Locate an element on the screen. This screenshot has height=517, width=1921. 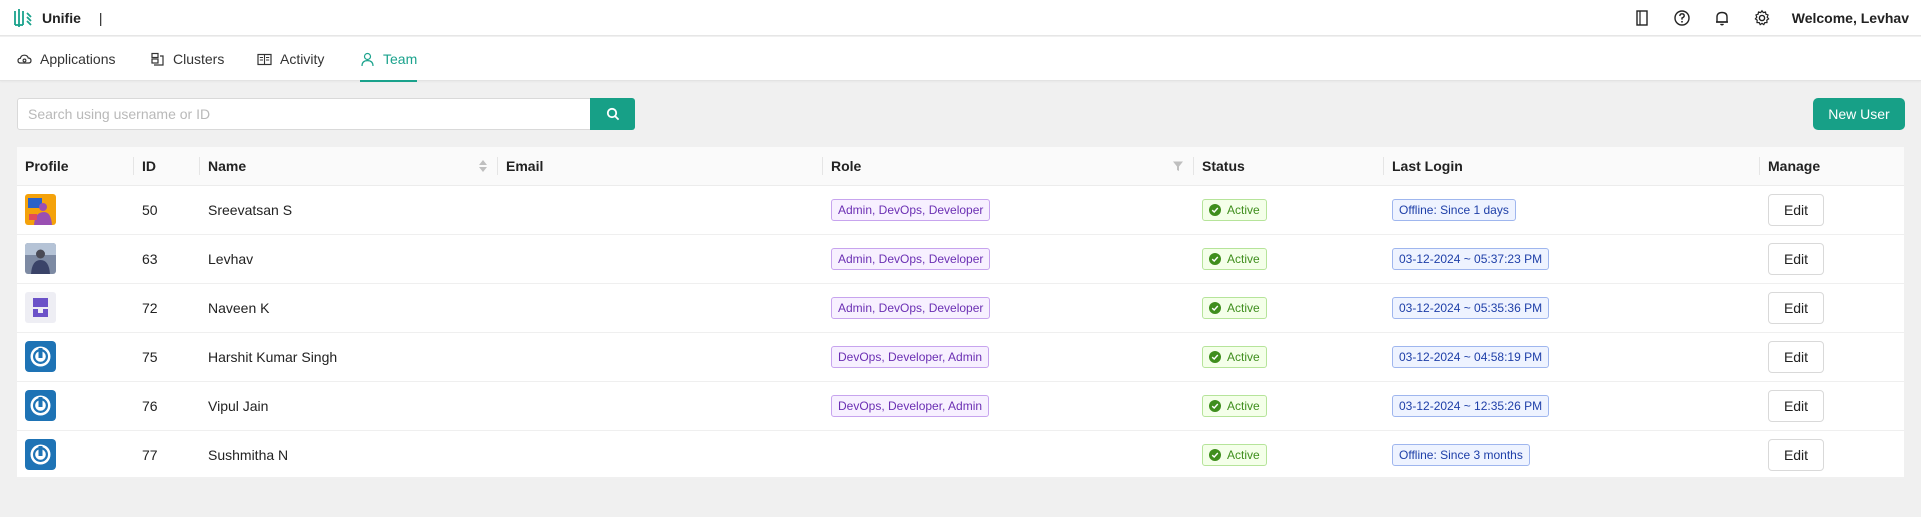
last-login-cell: Offline: Since 1 days is located at coordinates (1572, 210).